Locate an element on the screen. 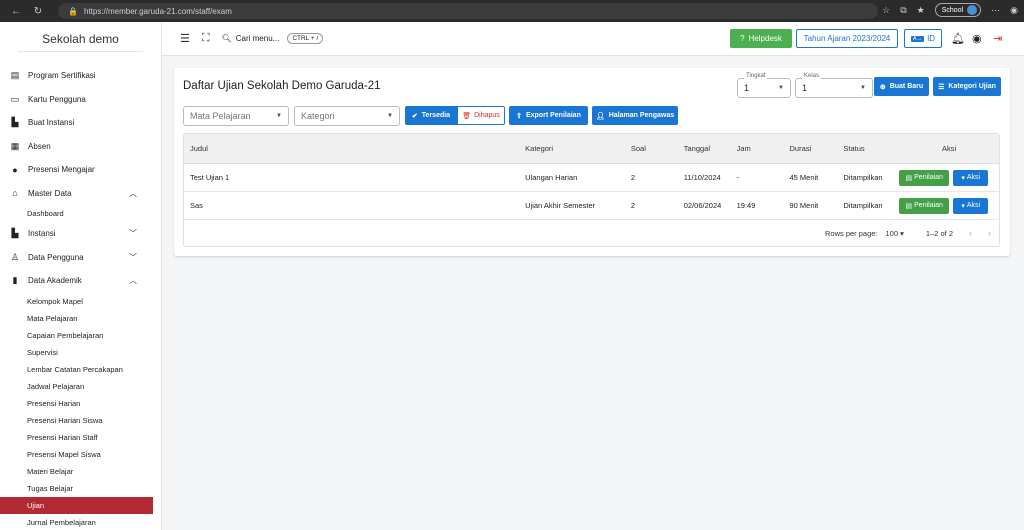 Image resolution: width=1024 pixels, height=530 pixels. favorites-icon: ★ is located at coordinates (921, 10).